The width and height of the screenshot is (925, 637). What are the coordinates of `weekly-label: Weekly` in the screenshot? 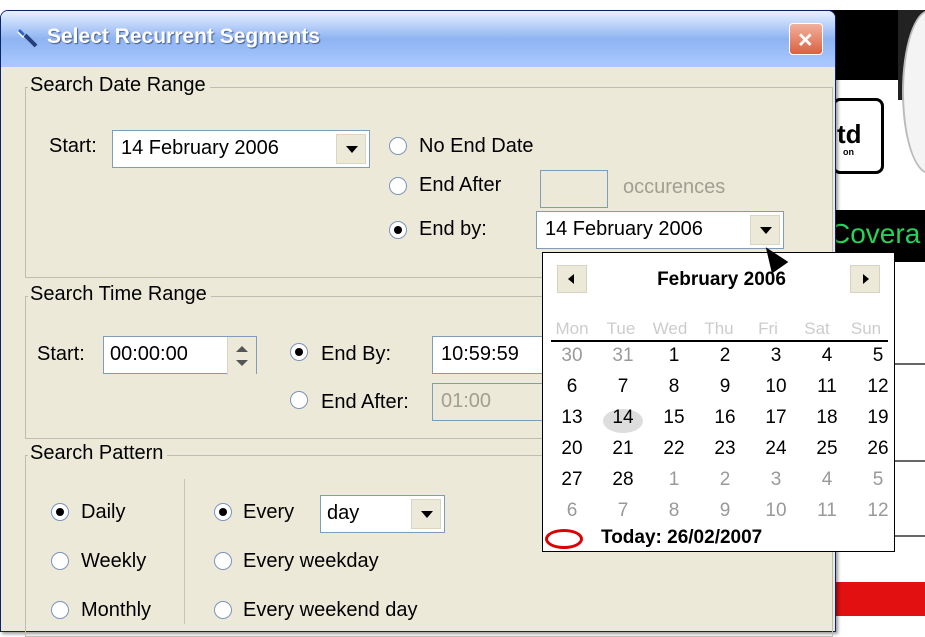 It's located at (114, 561).